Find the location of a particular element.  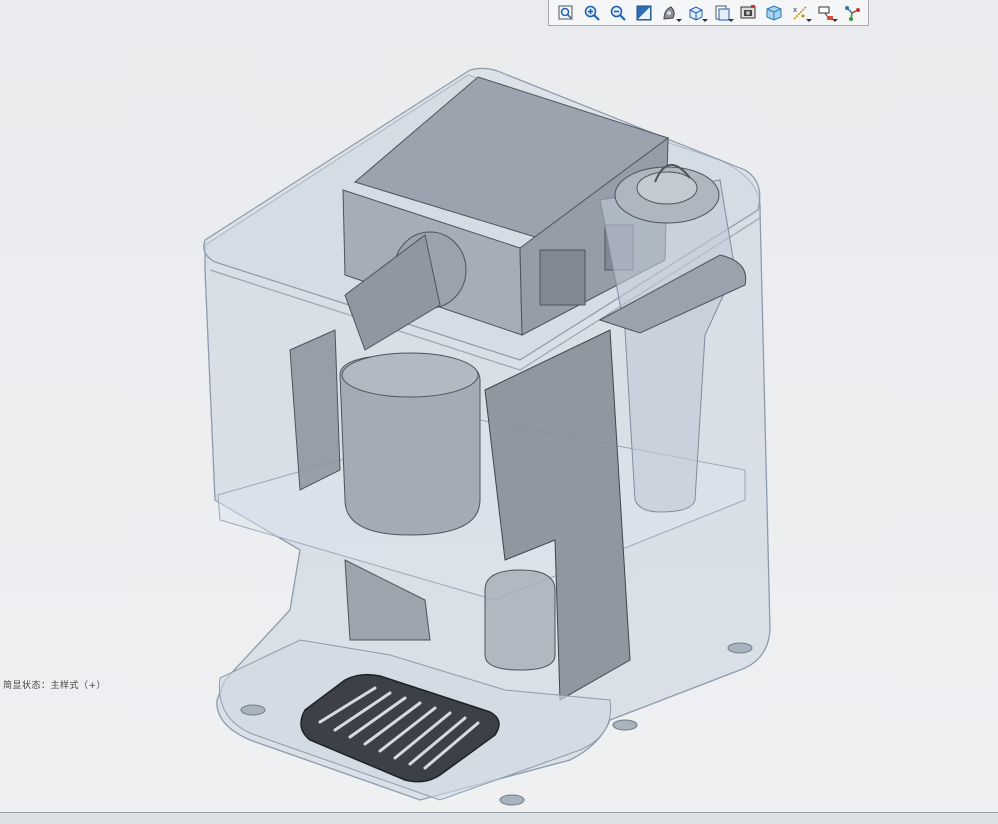

zoom-in-button is located at coordinates (592, 13).